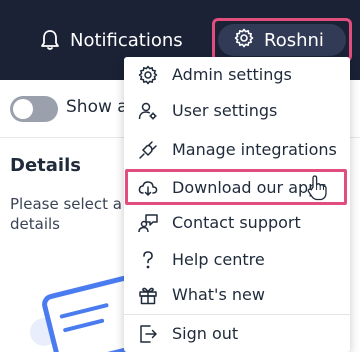 The width and height of the screenshot is (360, 352). Describe the element at coordinates (148, 150) in the screenshot. I see `plug-icon` at that location.